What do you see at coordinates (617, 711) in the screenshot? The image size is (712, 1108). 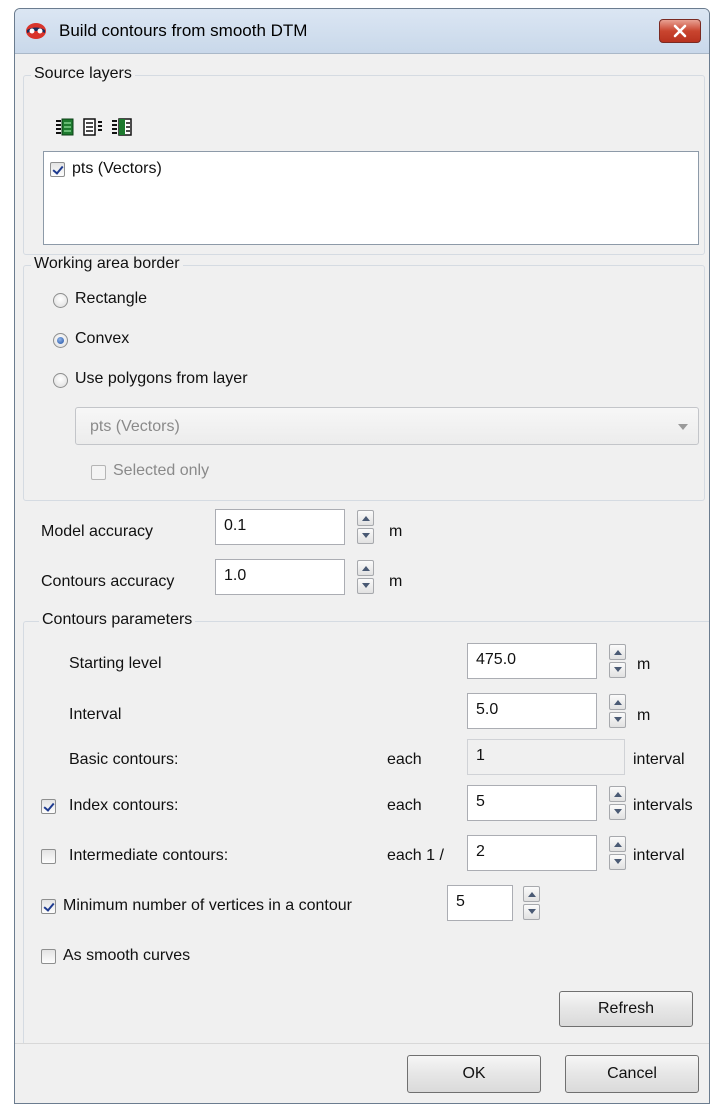 I see `interval-spinner` at bounding box center [617, 711].